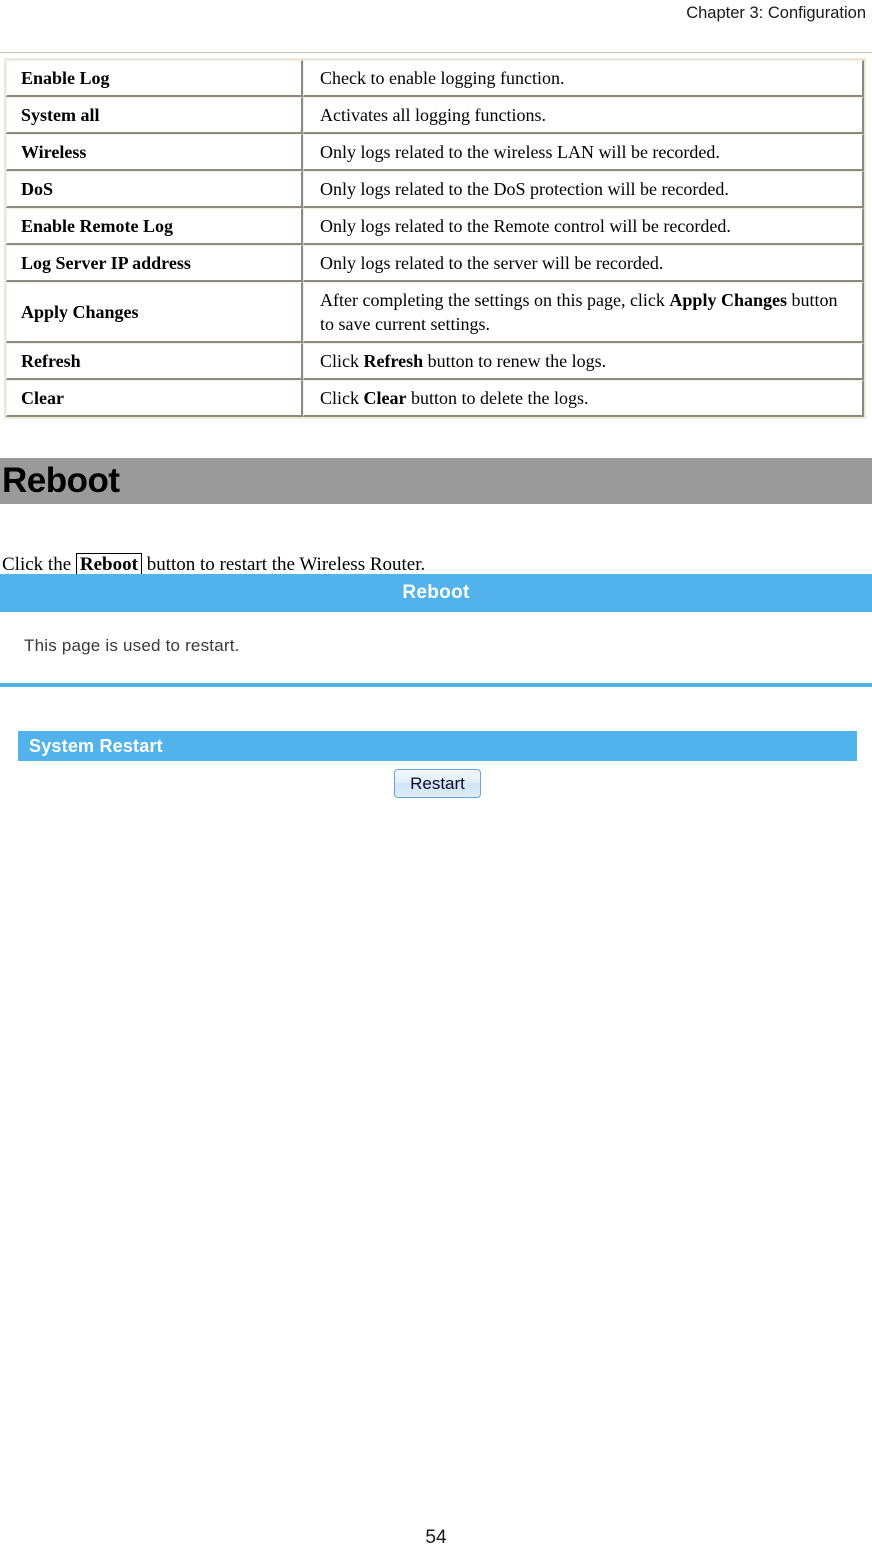  What do you see at coordinates (436, 685) in the screenshot?
I see `router-section-divider` at bounding box center [436, 685].